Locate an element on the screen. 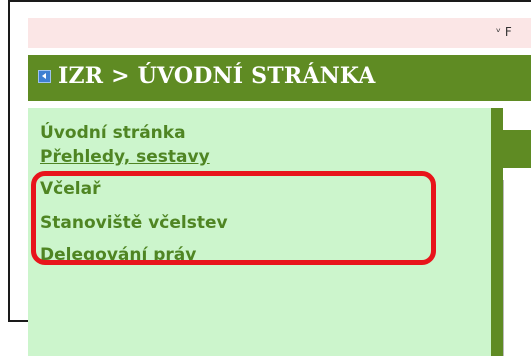 The image size is (531, 356). frame-top-line is located at coordinates (269, 1).